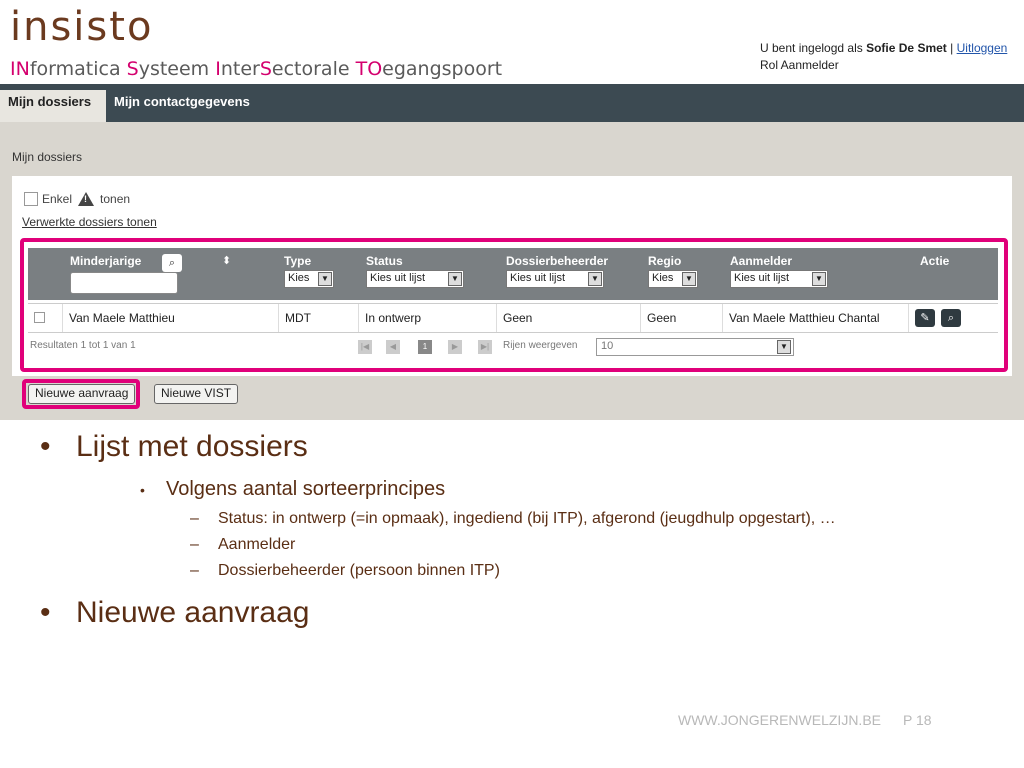 This screenshot has height=768, width=1024. Describe the element at coordinates (306, 489) in the screenshot. I see `sub1-text: Volgens aantal sorteerprincipes` at that location.